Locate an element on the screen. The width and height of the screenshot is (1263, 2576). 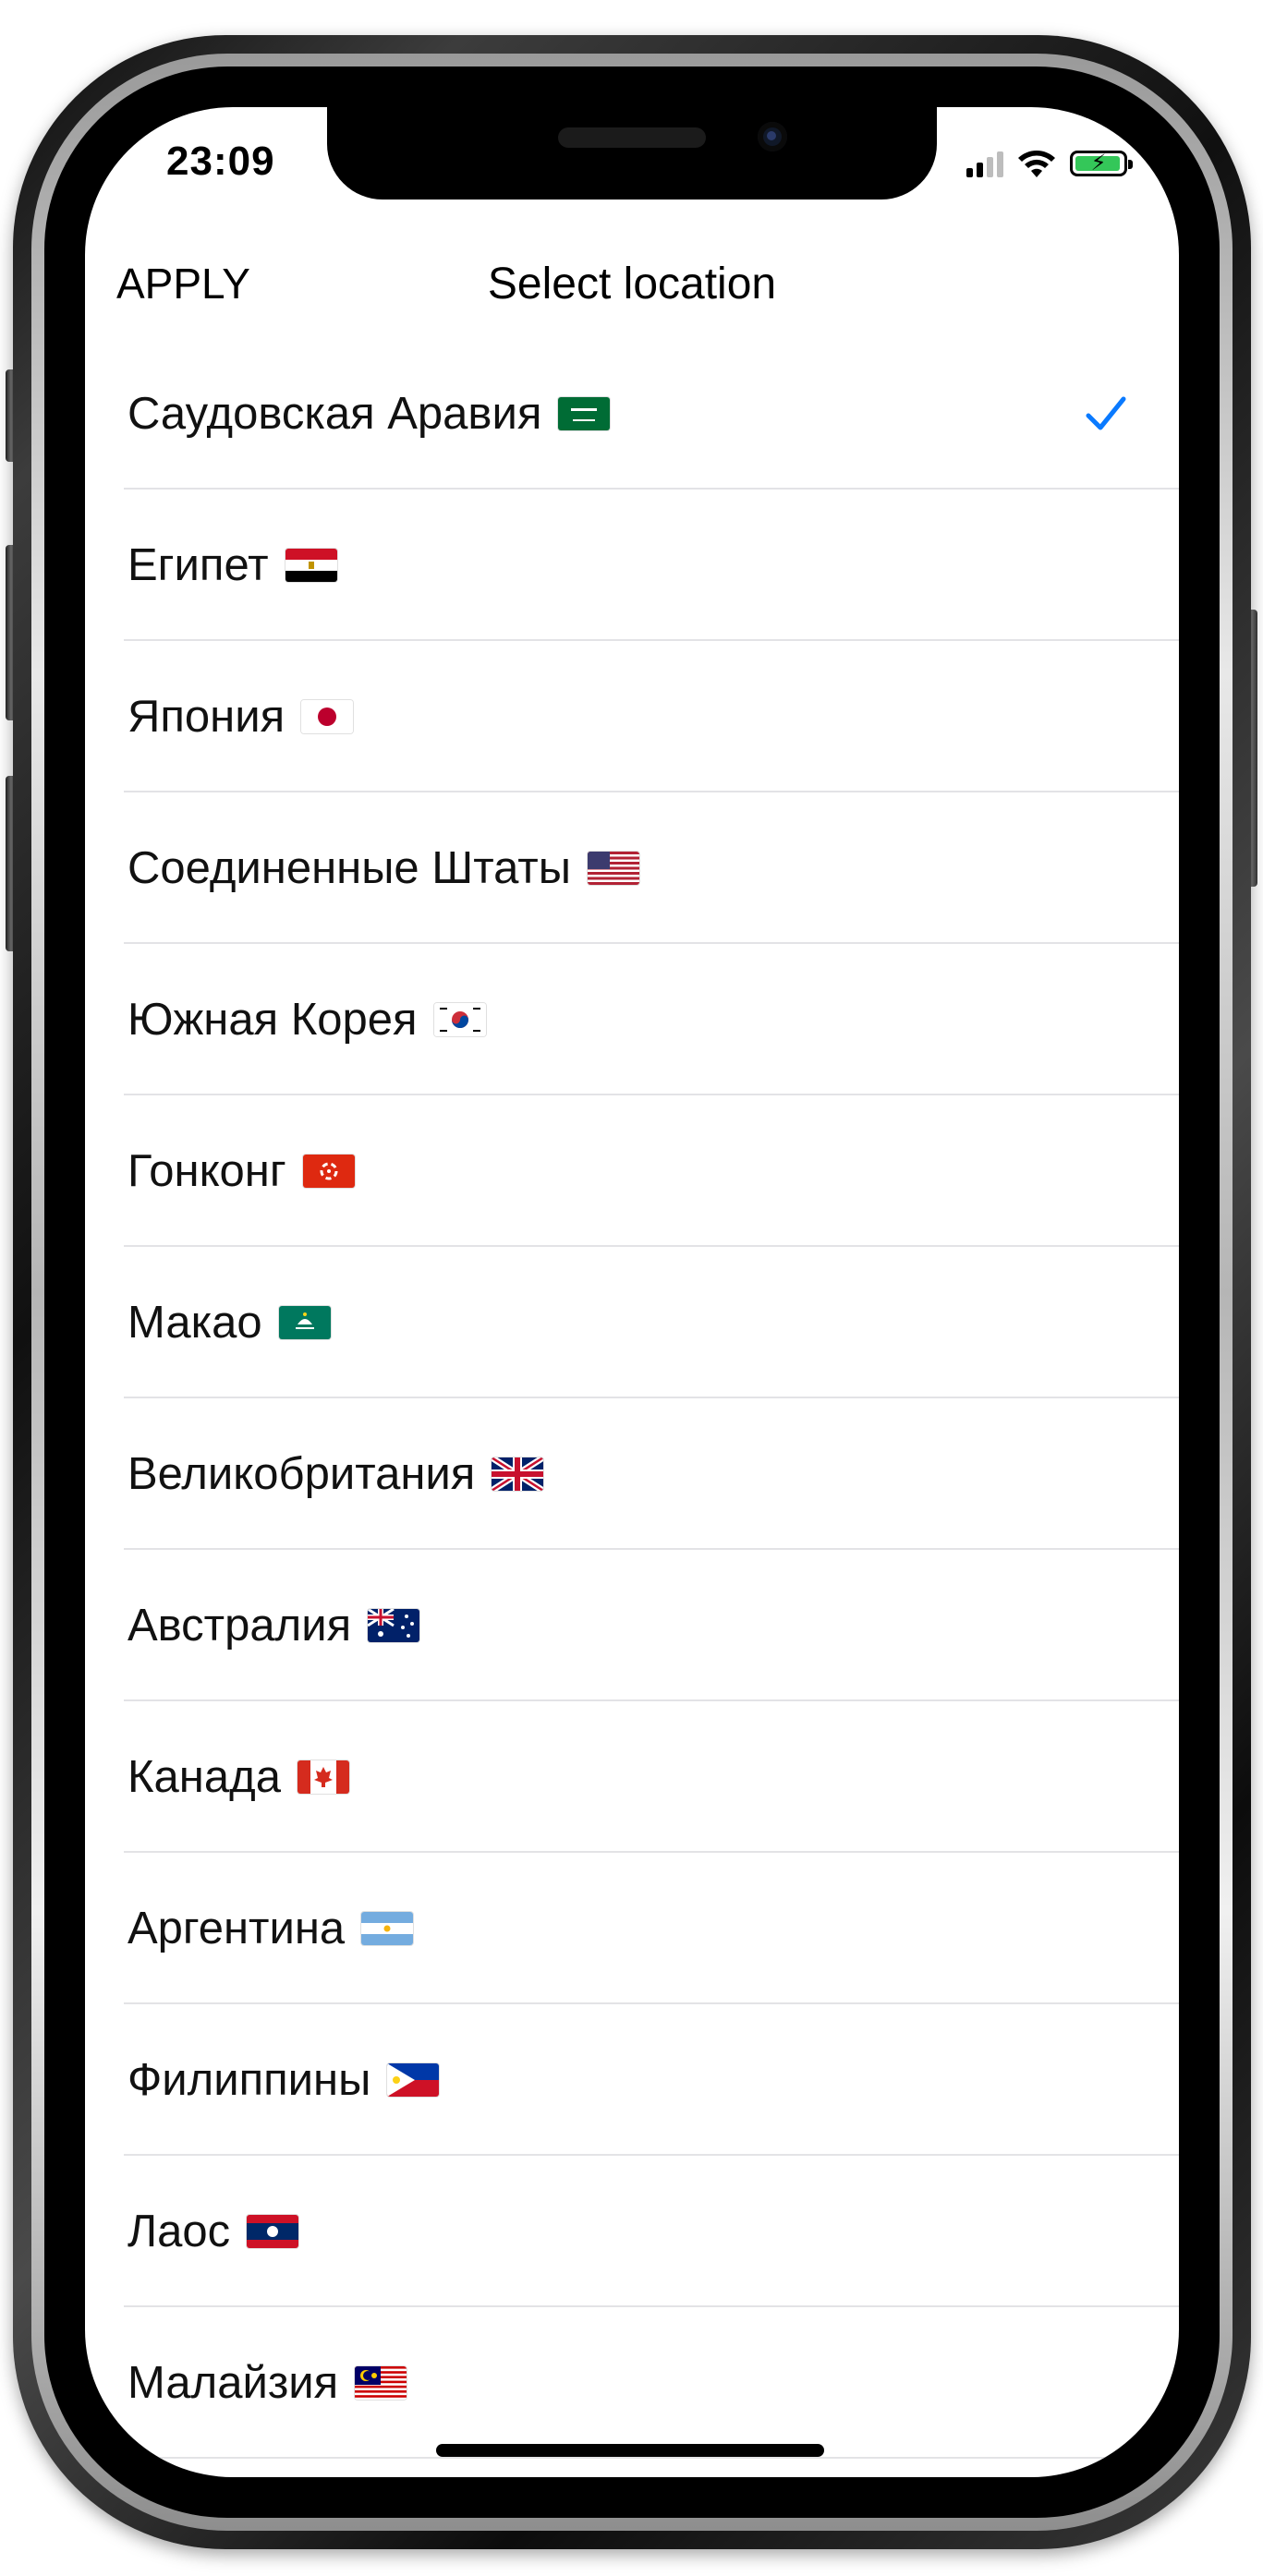
location-row-uk: Великобритания is located at coordinates (632, 1474).